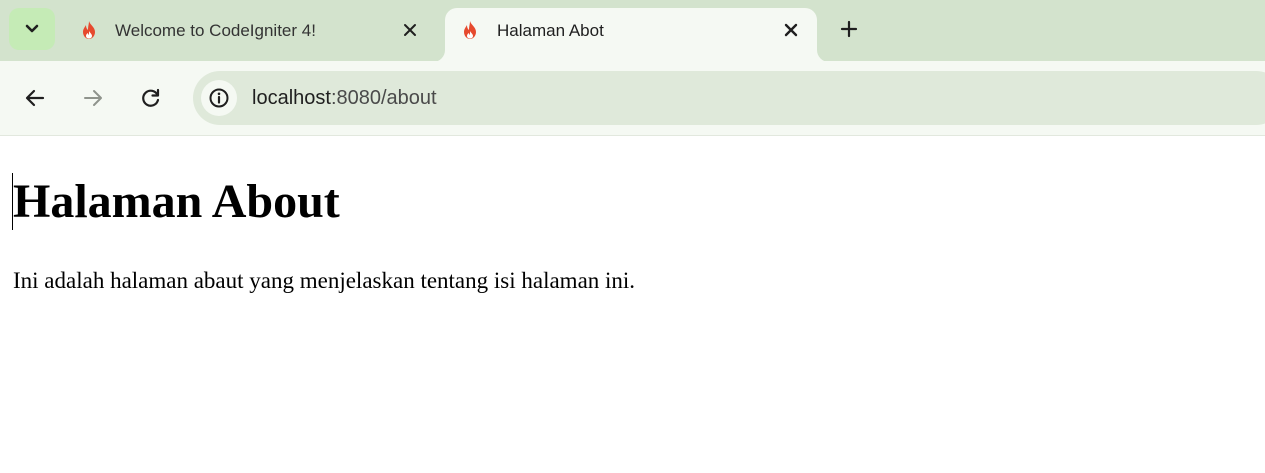 This screenshot has height=473, width=1265. Describe the element at coordinates (729, 98) in the screenshot. I see `address-bar: localhost:8080/about` at that location.